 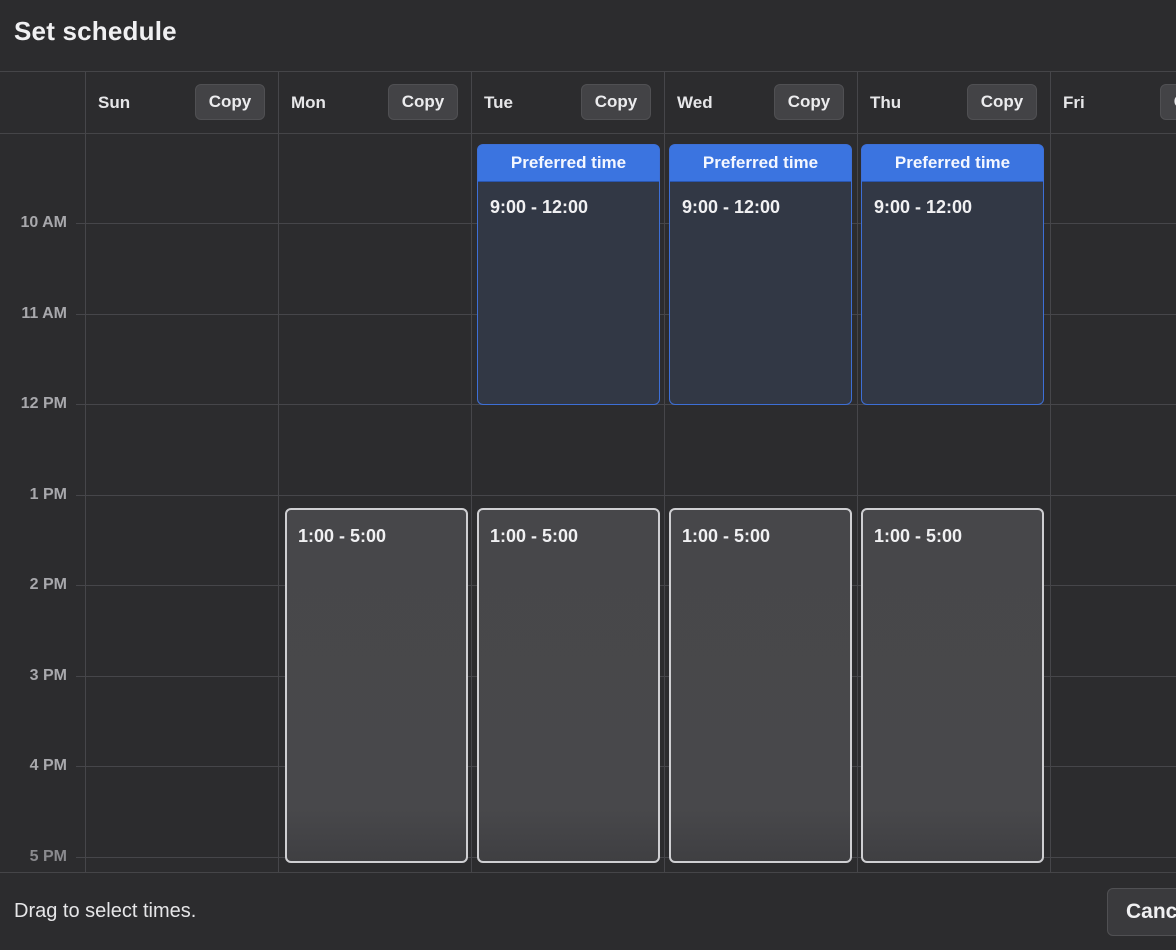 I want to click on availability-block-wed: 1:00 - 5:00, so click(x=760, y=685).